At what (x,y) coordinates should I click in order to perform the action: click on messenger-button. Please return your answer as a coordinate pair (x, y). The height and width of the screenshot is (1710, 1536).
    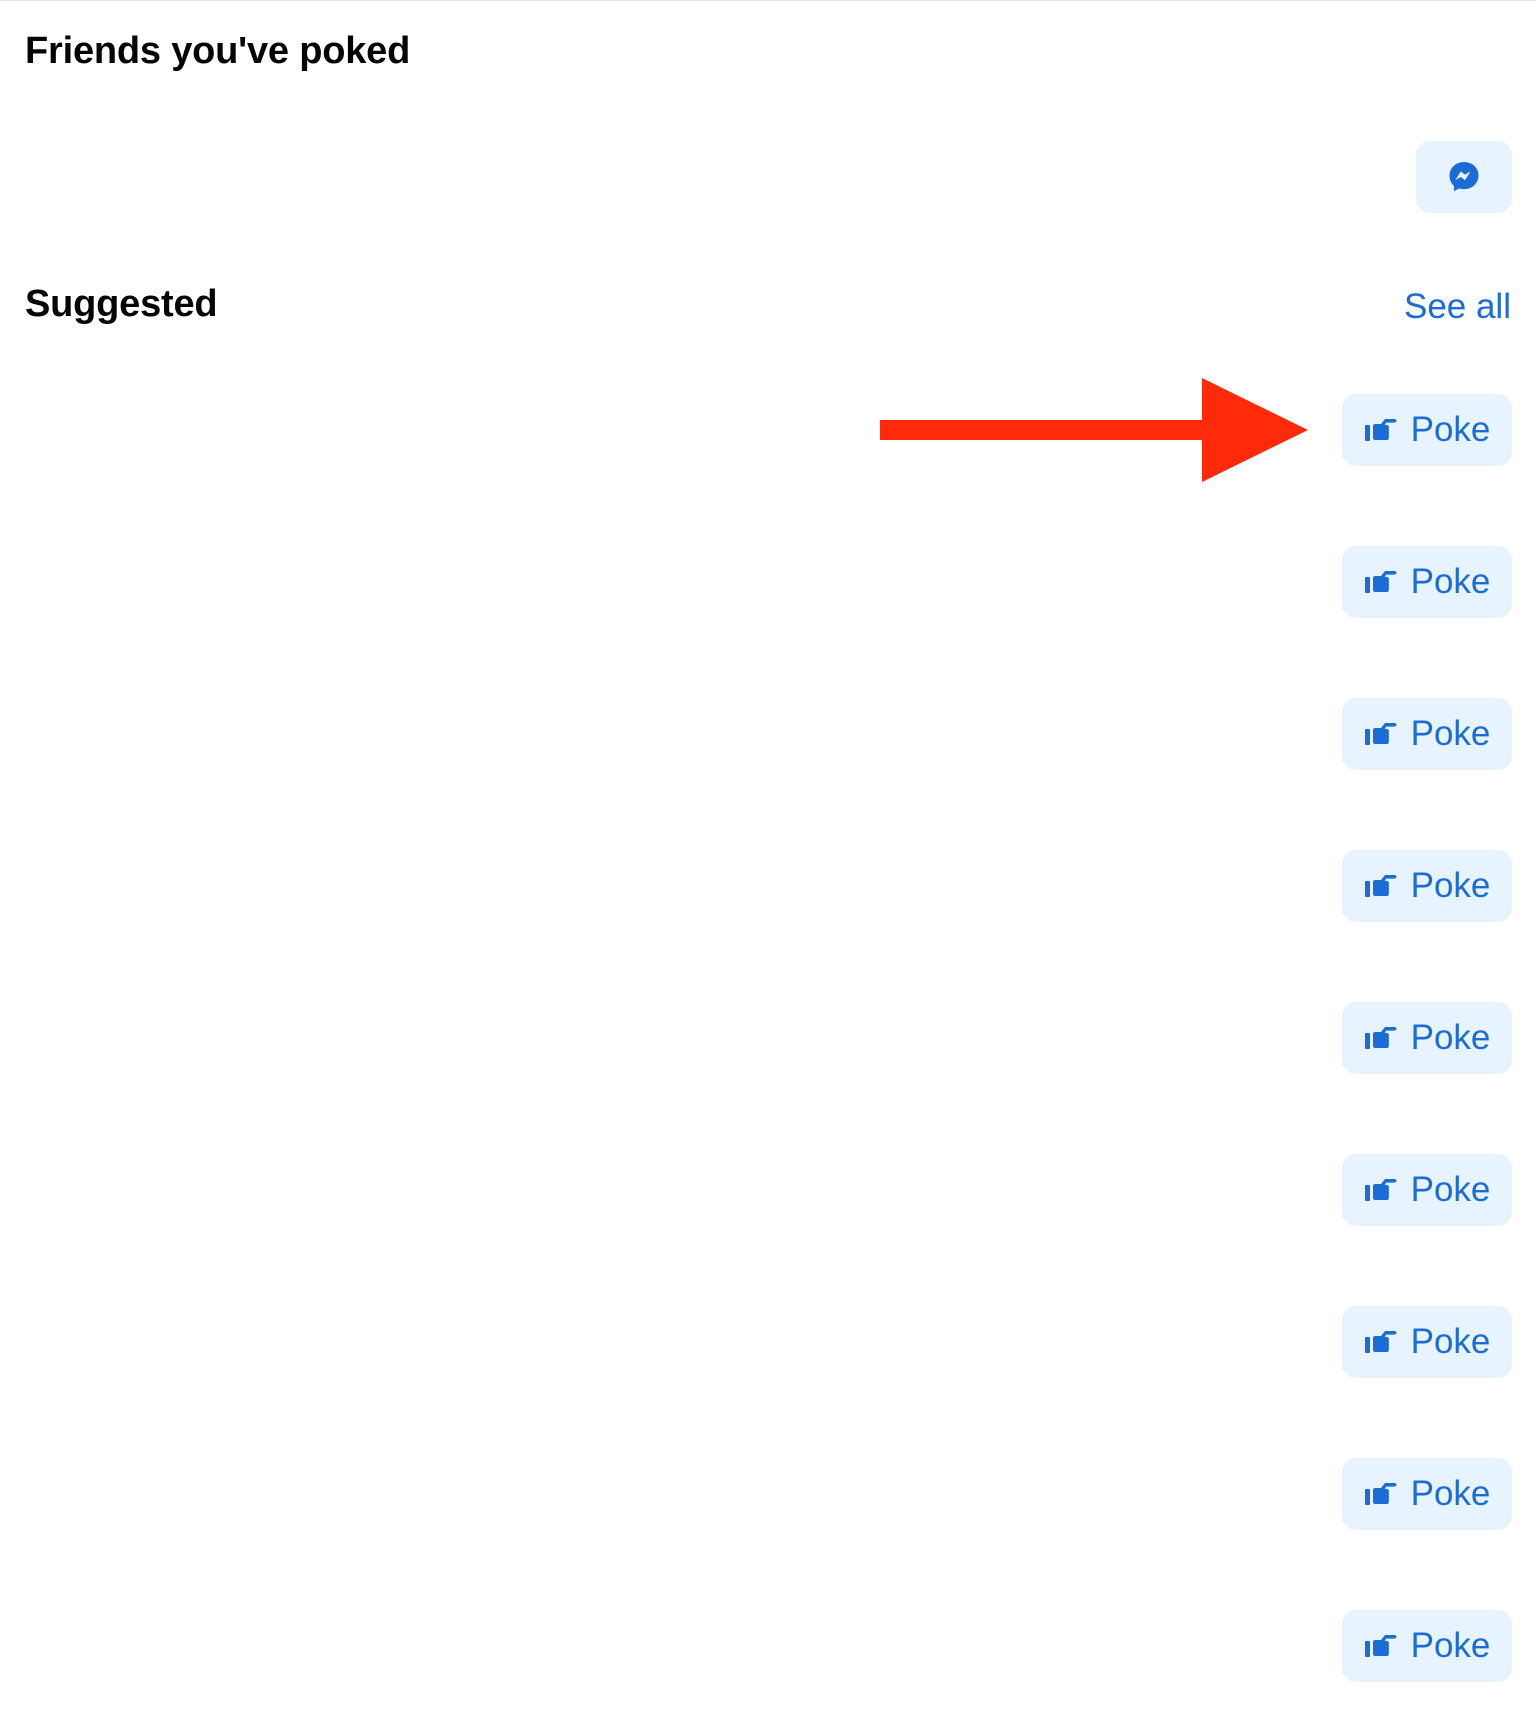
    Looking at the image, I should click on (1464, 177).